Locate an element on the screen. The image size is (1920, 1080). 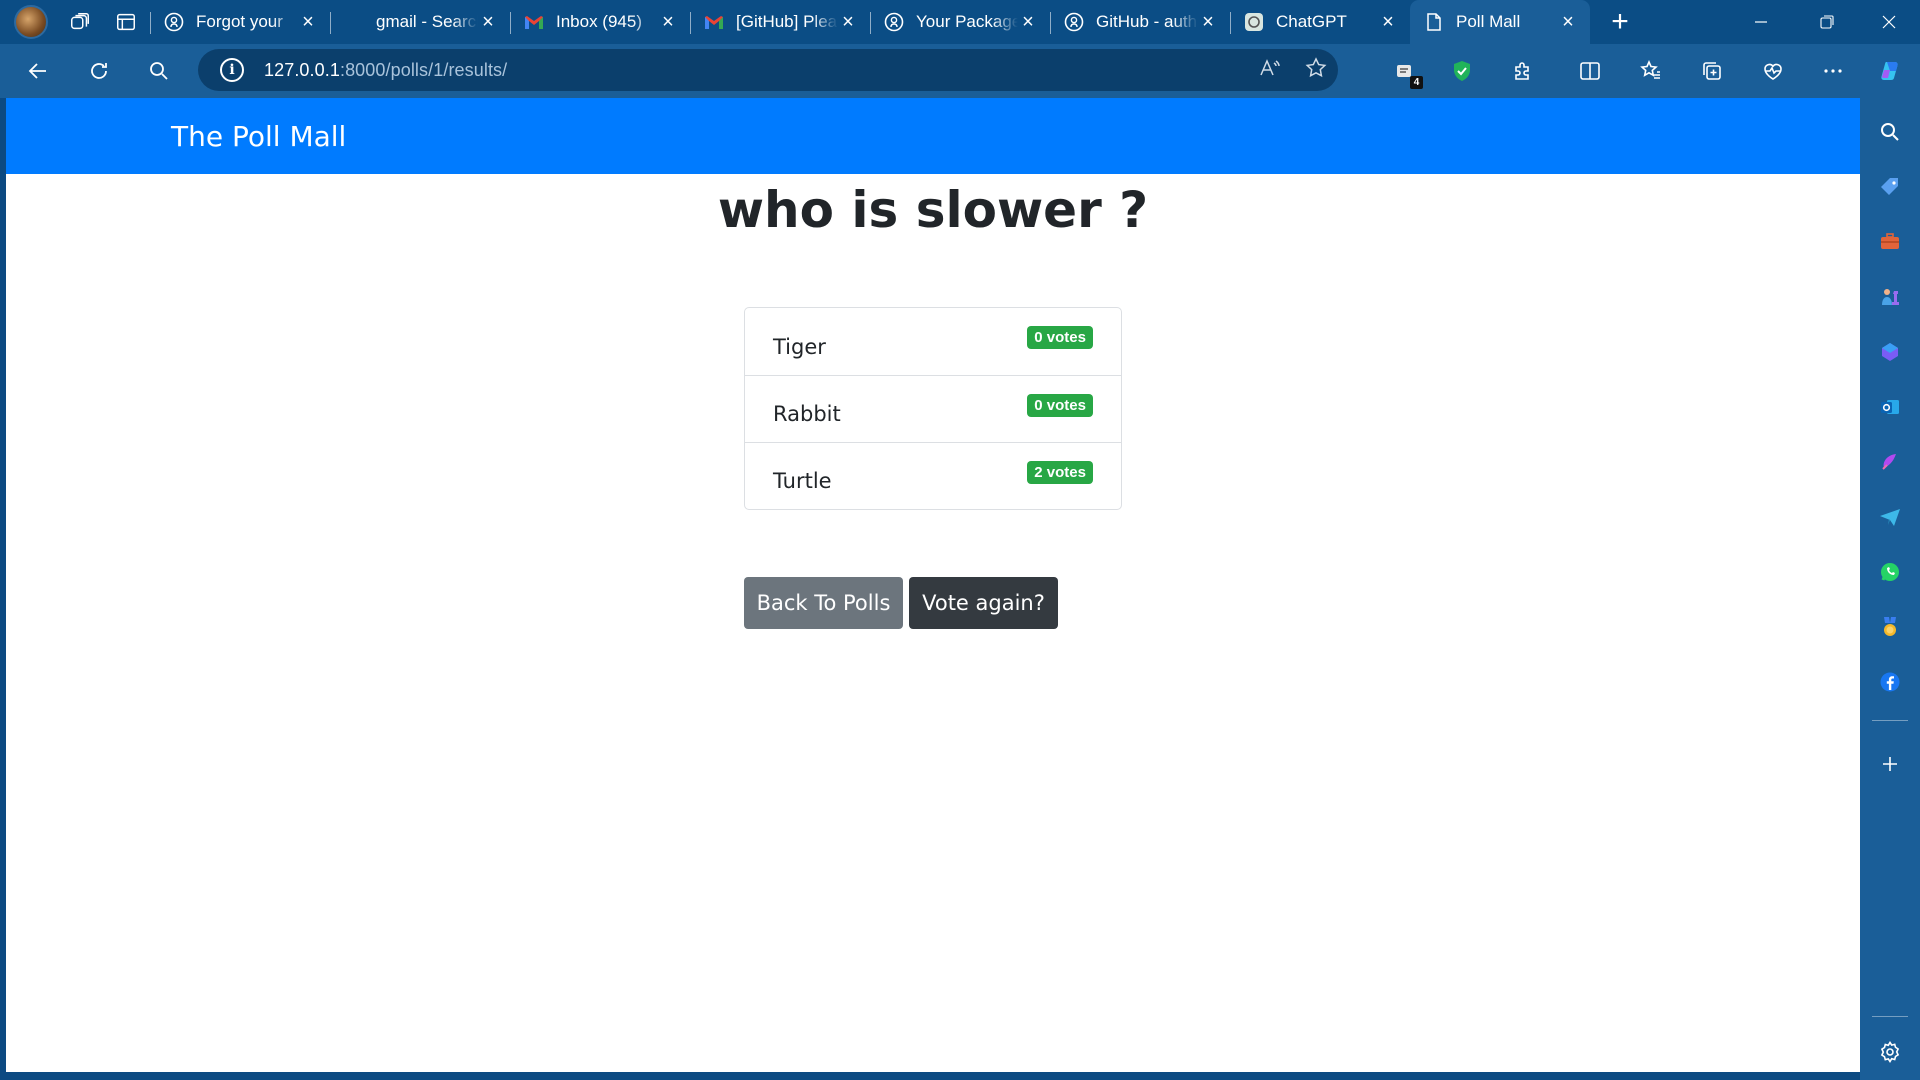
page-icon is located at coordinates (1434, 22).